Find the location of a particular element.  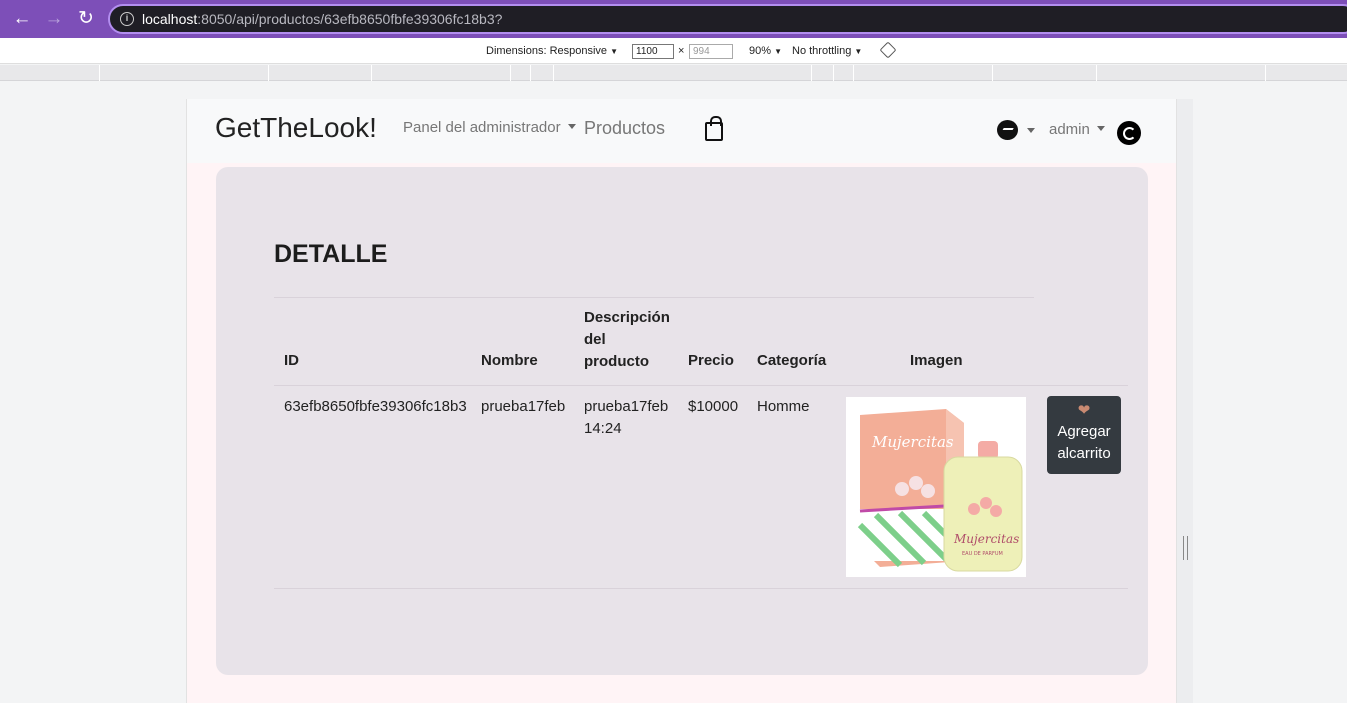

header-description: Descripción del producto is located at coordinates (627, 339).